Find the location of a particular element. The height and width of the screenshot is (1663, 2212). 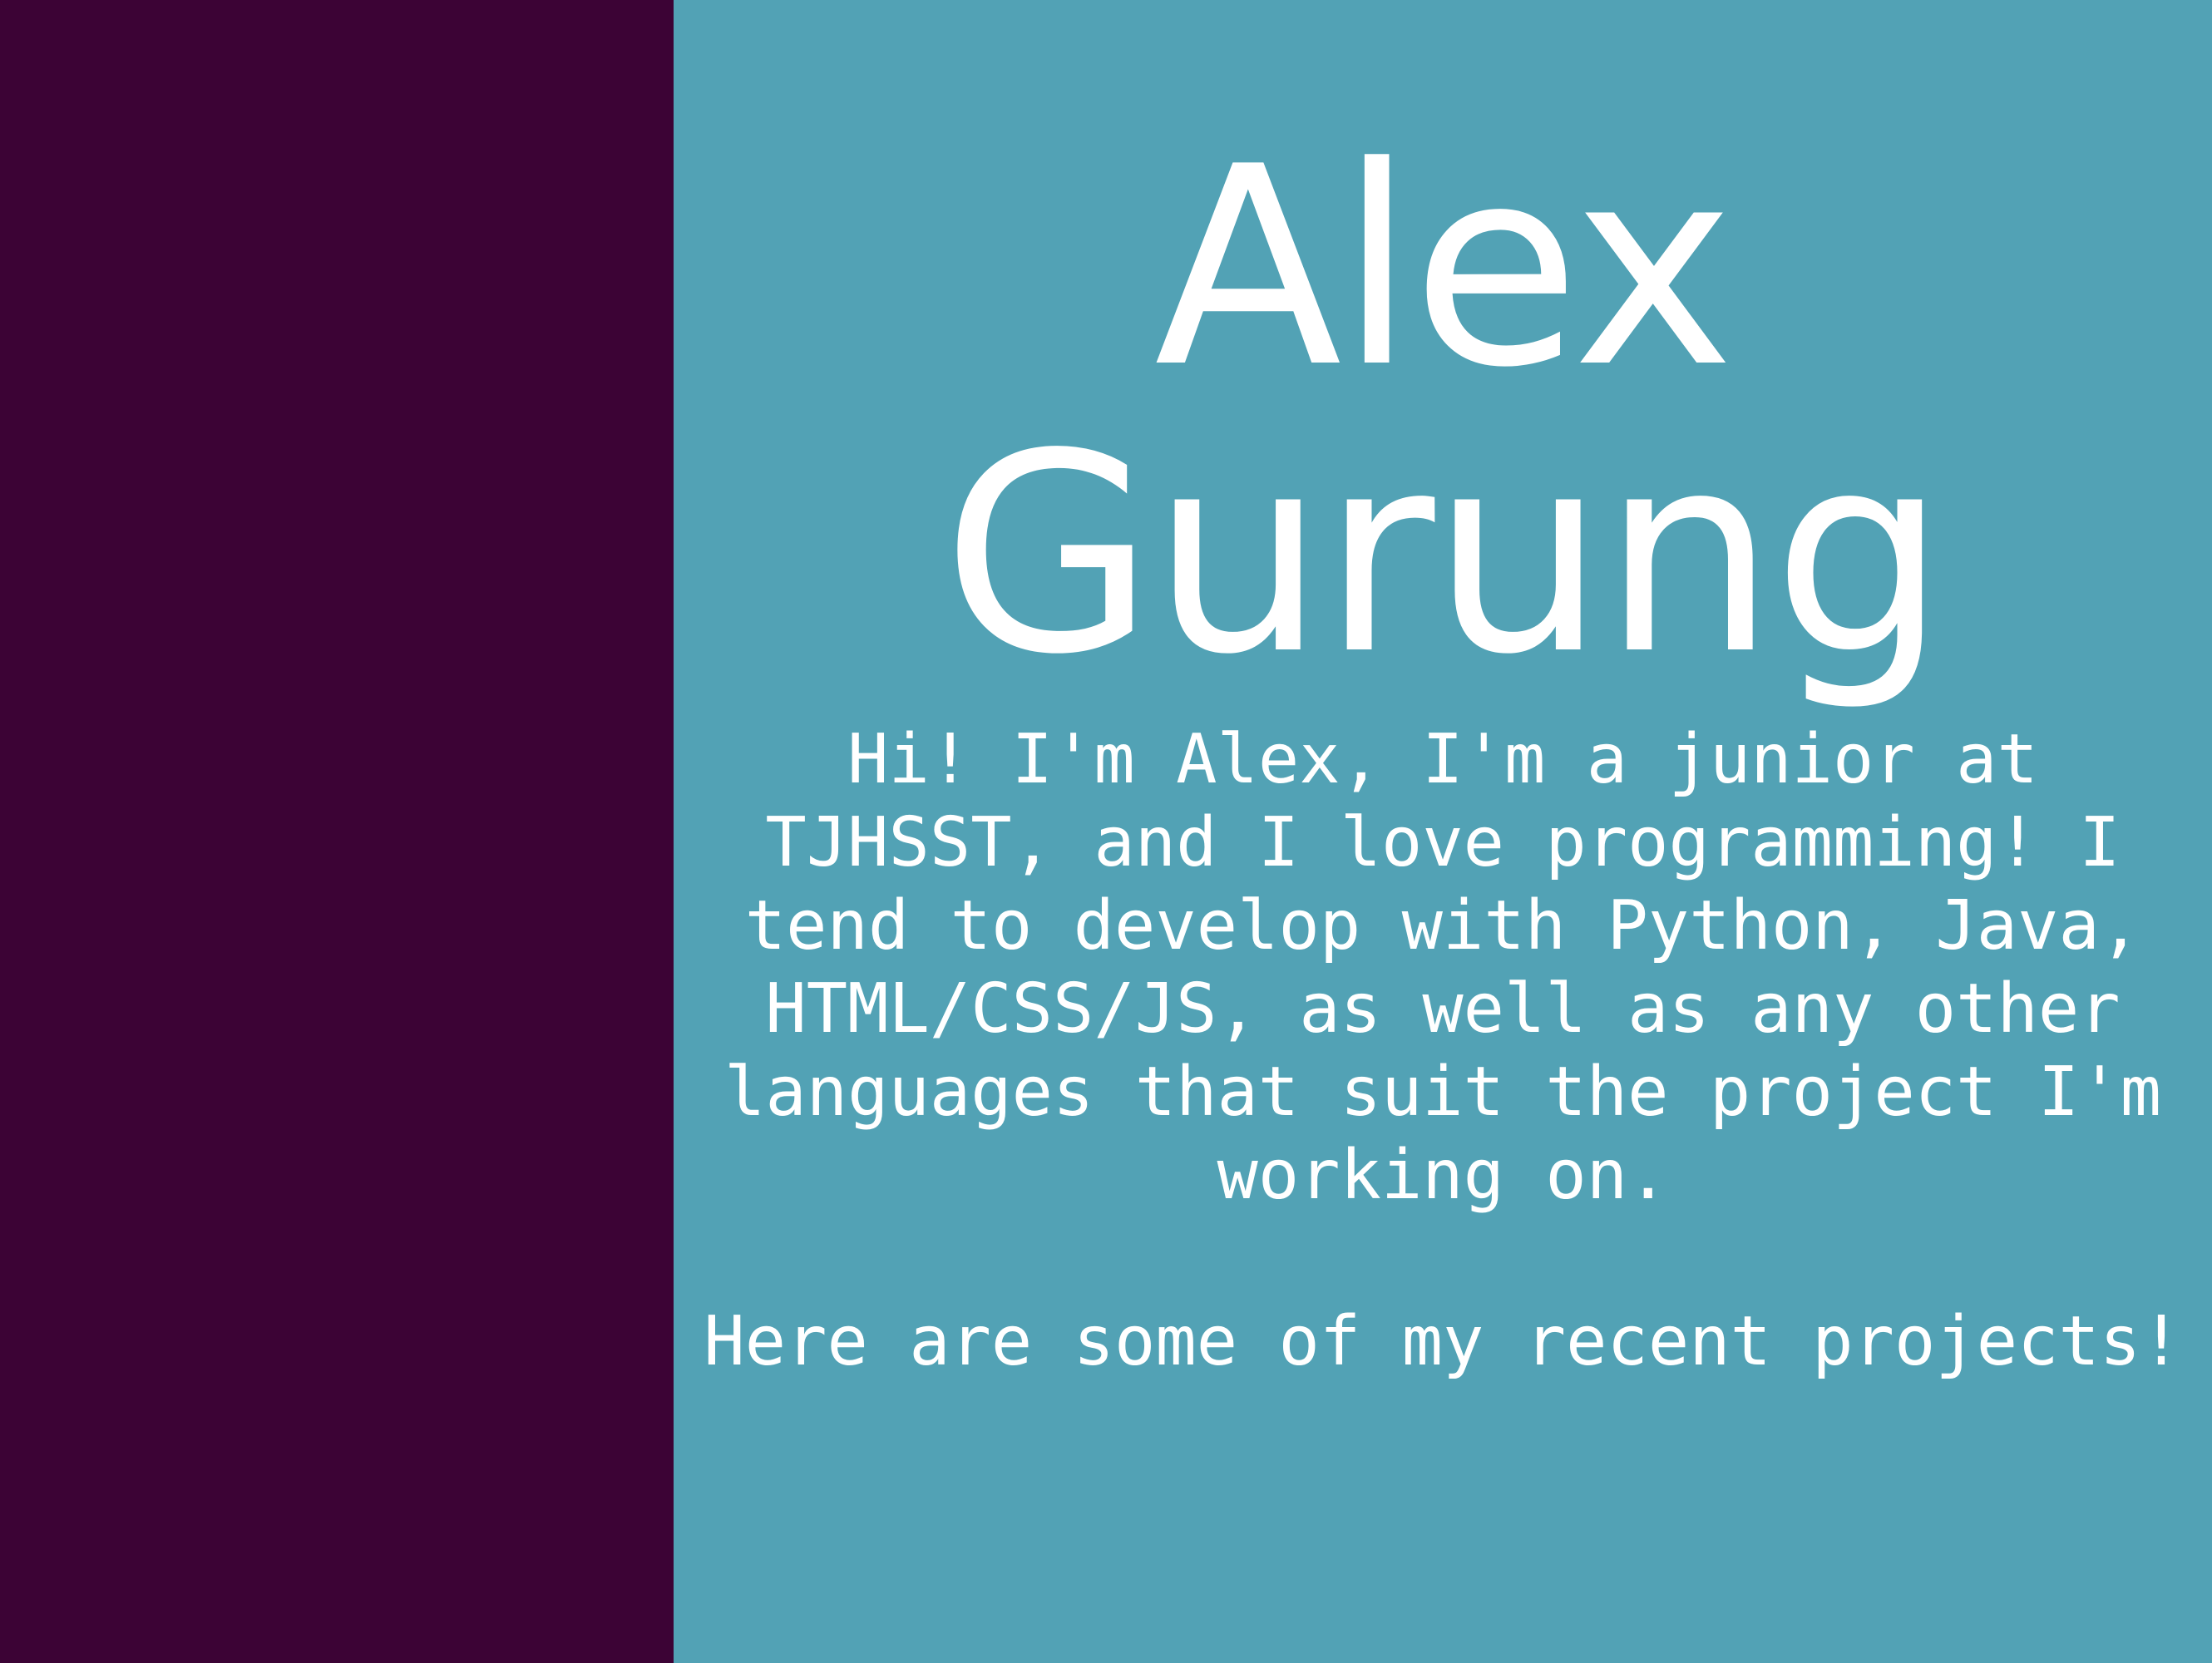

projects-intro-text: Here are some of my recent projects! is located at coordinates (1443, 1341).